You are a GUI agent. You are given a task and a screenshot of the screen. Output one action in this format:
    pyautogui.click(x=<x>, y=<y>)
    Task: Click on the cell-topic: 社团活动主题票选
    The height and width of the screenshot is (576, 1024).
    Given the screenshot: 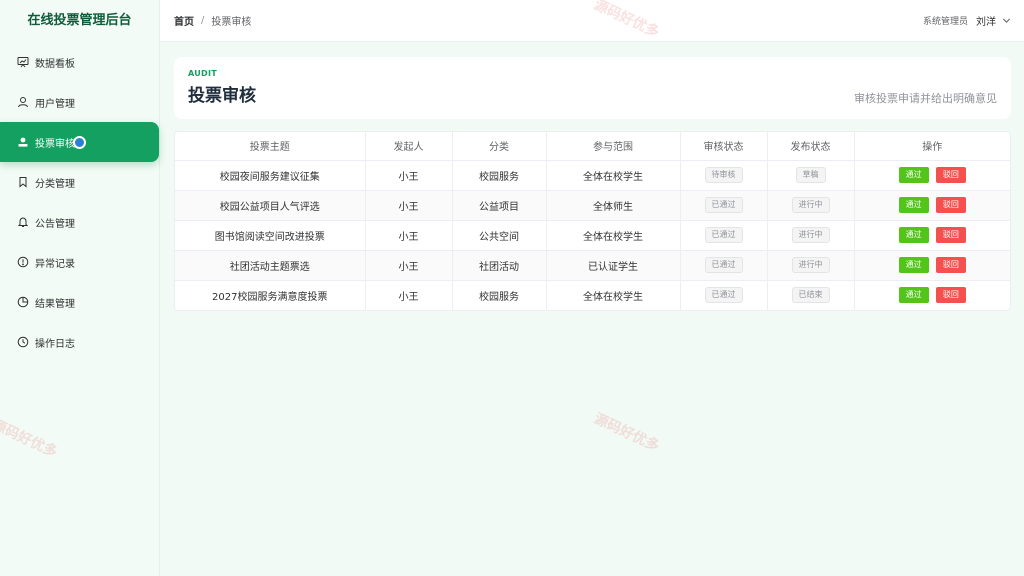 What is the action you would take?
    pyautogui.click(x=270, y=265)
    